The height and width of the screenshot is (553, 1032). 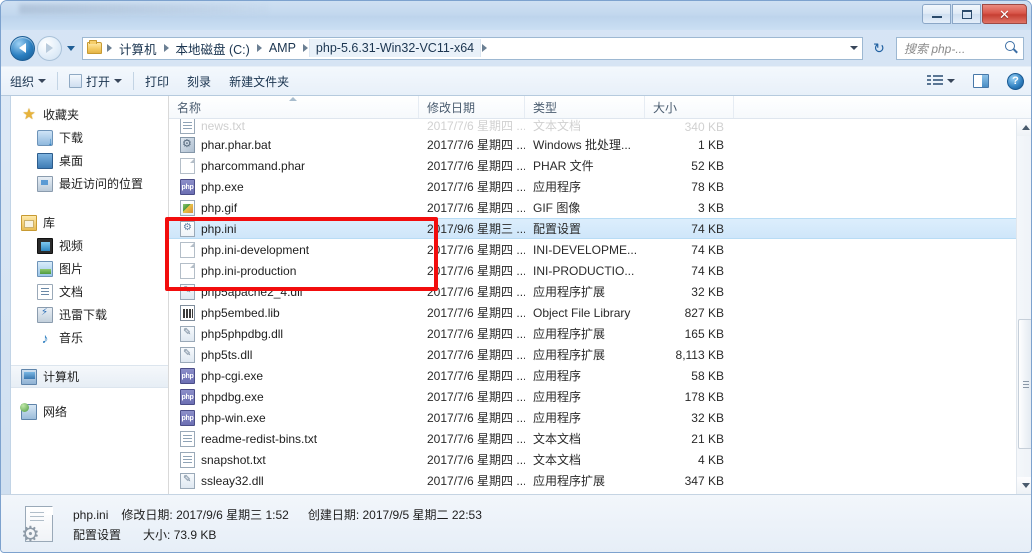 I want to click on sidebar-item-libraries: 库, so click(x=84, y=222).